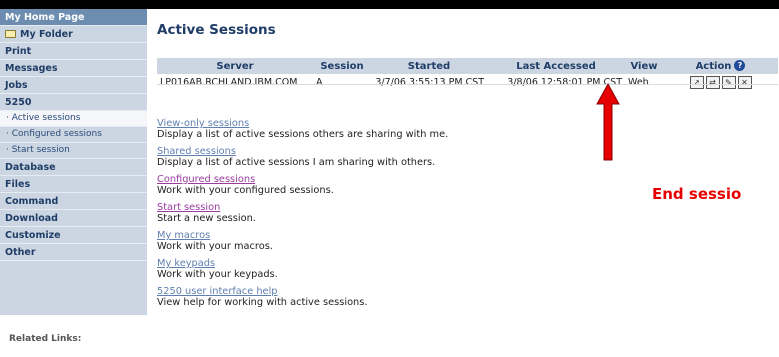 The image size is (779, 357). I want to click on cell-view: Web, so click(638, 82).